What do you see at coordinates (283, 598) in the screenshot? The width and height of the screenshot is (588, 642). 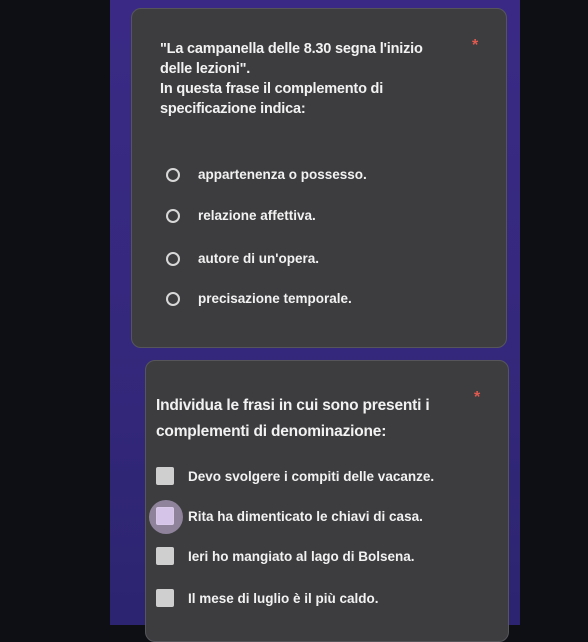 I see `option-label: Il mese di luglio è il più caldo.` at bounding box center [283, 598].